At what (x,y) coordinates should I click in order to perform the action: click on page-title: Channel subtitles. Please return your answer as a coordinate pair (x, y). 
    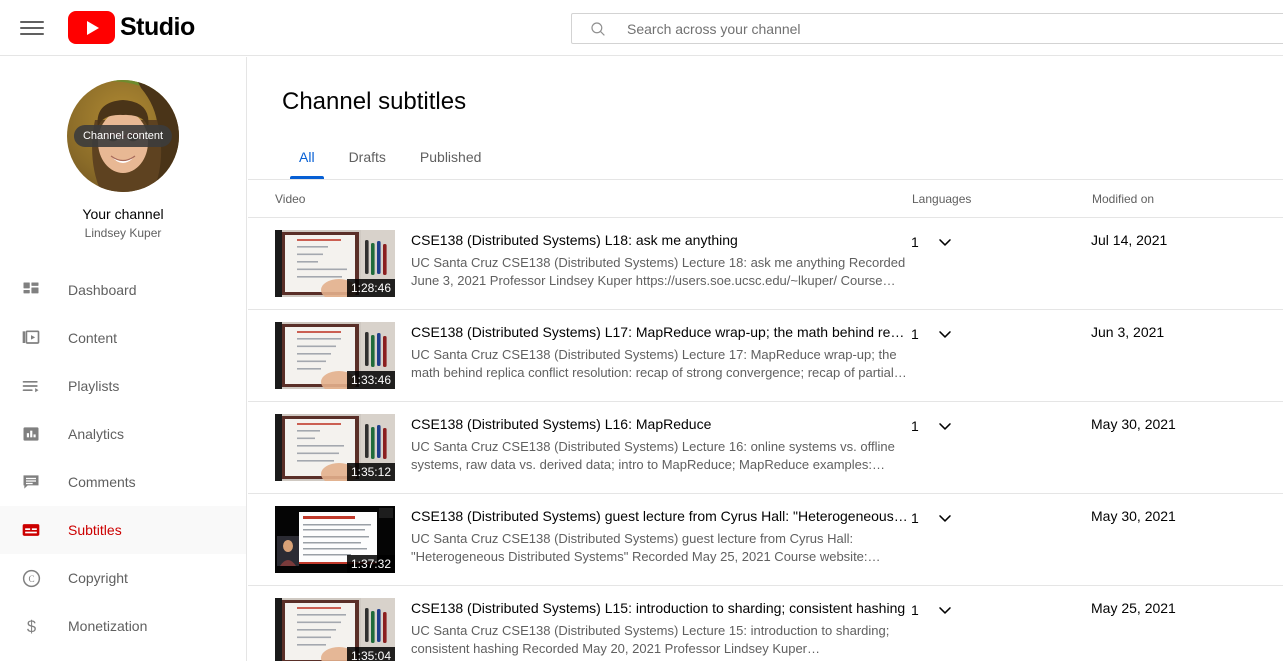
    Looking at the image, I should click on (374, 101).